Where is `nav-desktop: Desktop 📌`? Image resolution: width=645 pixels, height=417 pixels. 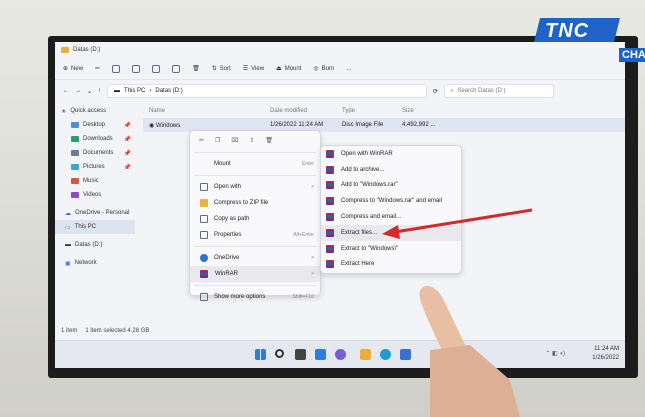
nav-desktop: Desktop 📌 is located at coordinates (95, 125).